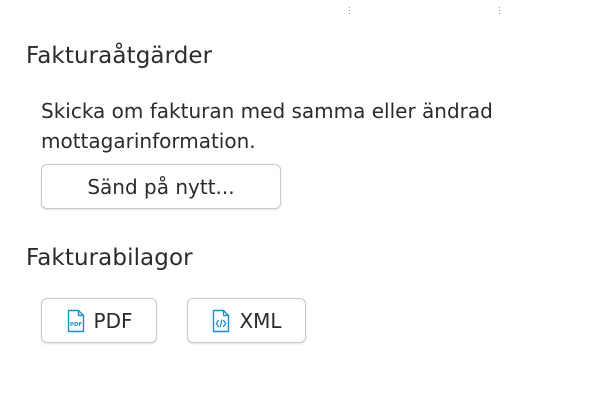 The height and width of the screenshot is (403, 602). Describe the element at coordinates (109, 258) in the screenshot. I see `invoice-attachments-title: Fakturabilagor` at that location.